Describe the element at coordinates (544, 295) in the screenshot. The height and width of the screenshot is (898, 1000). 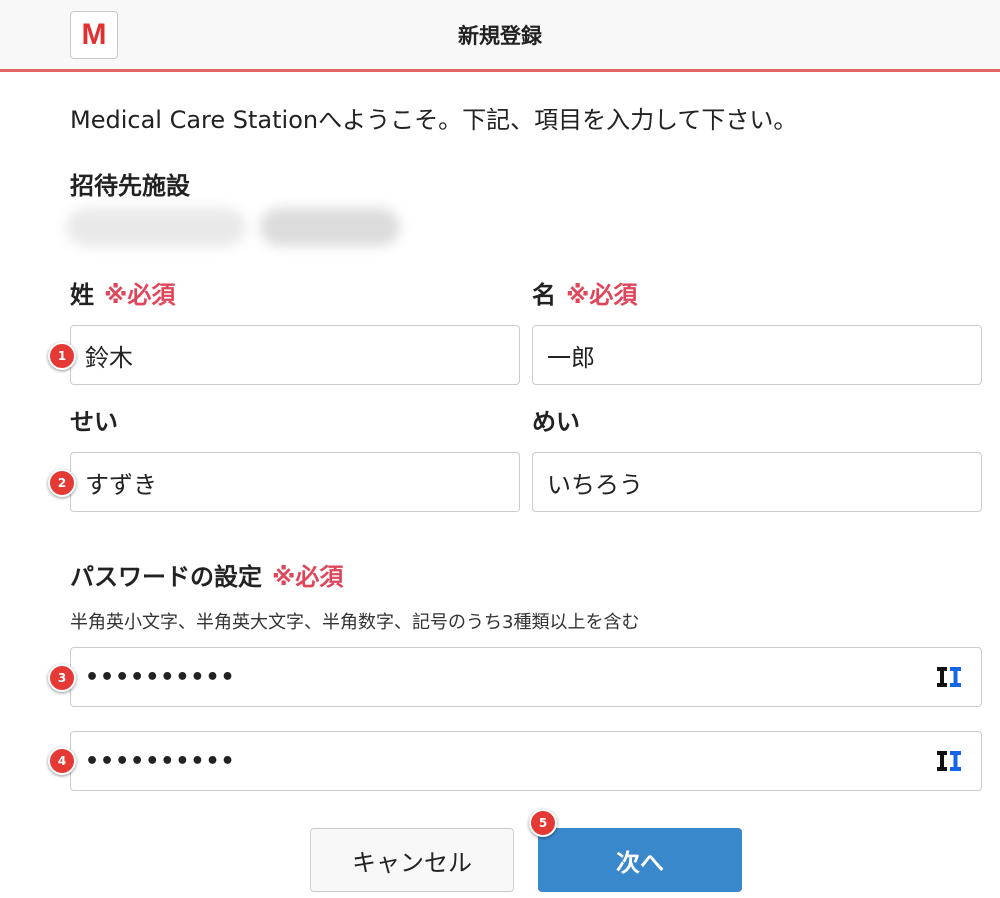
I see `first-name-label-text: 名` at that location.